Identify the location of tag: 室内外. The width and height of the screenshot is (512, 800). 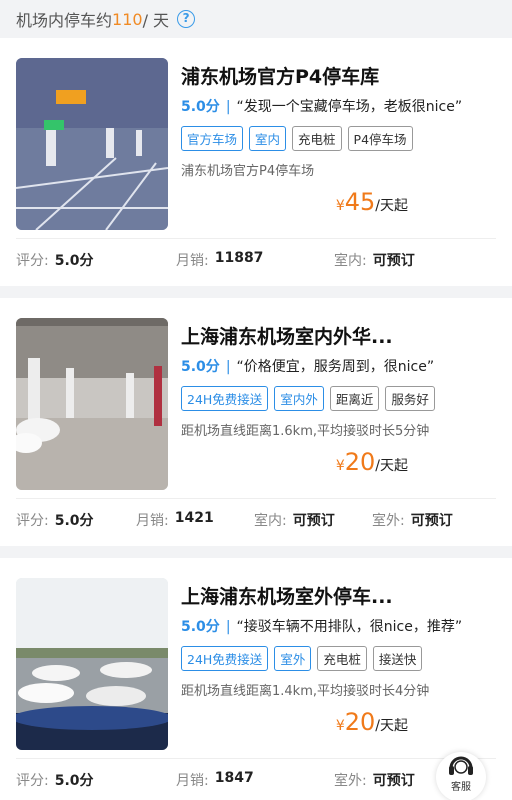
(299, 398).